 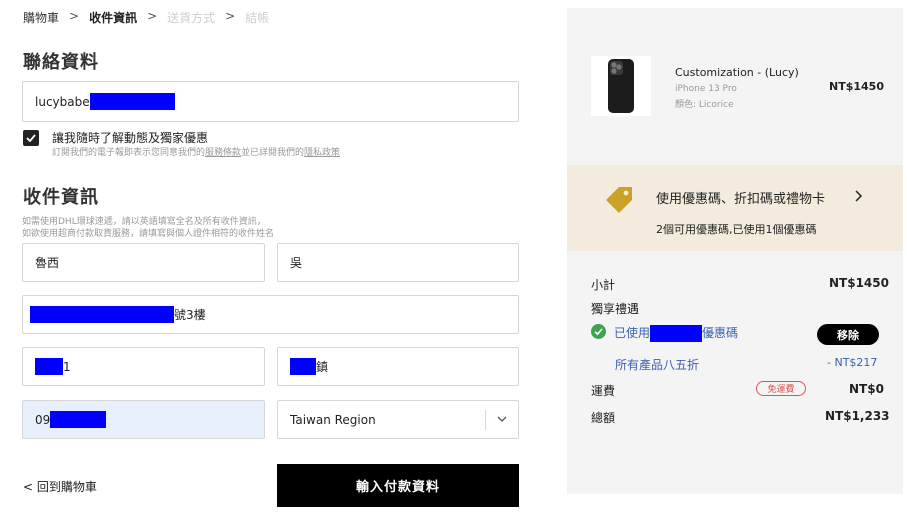 I want to click on total-value: NT$1,233, so click(x=857, y=416).